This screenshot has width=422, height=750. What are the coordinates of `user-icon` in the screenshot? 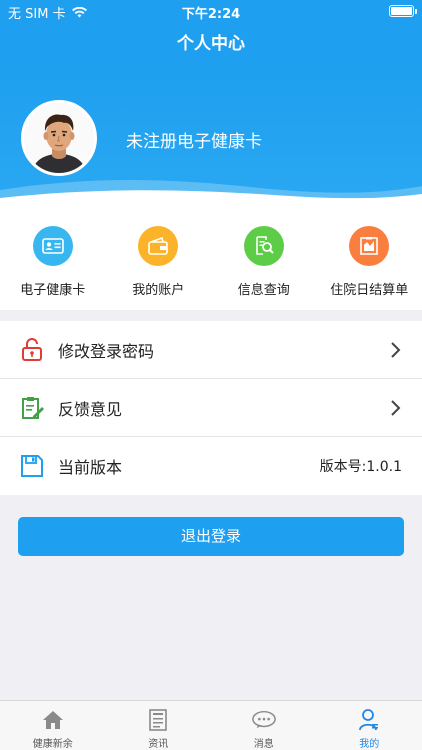 It's located at (369, 720).